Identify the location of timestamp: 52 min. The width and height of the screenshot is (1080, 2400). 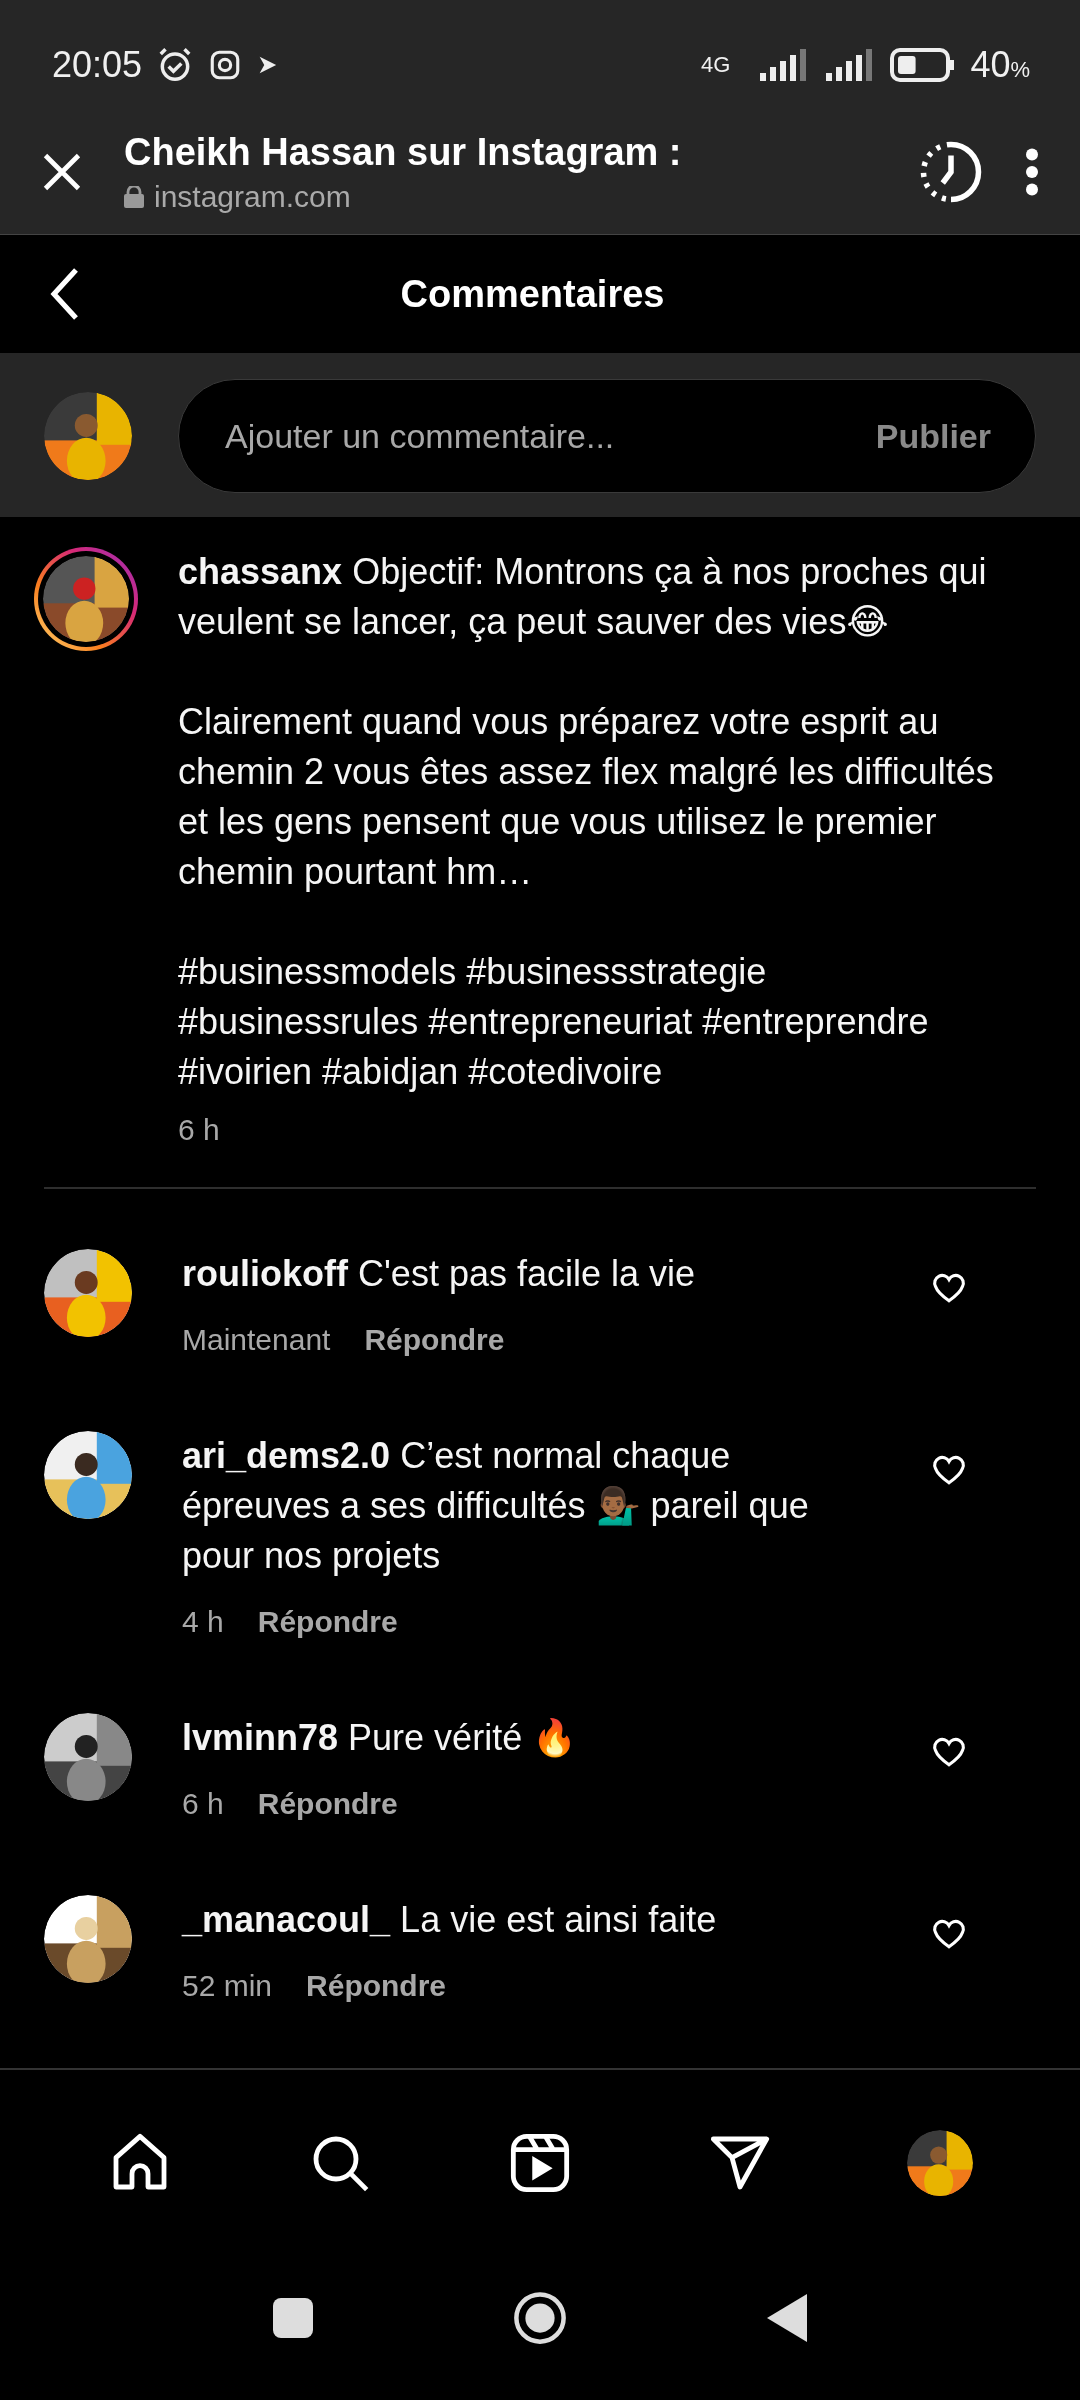
(227, 1986).